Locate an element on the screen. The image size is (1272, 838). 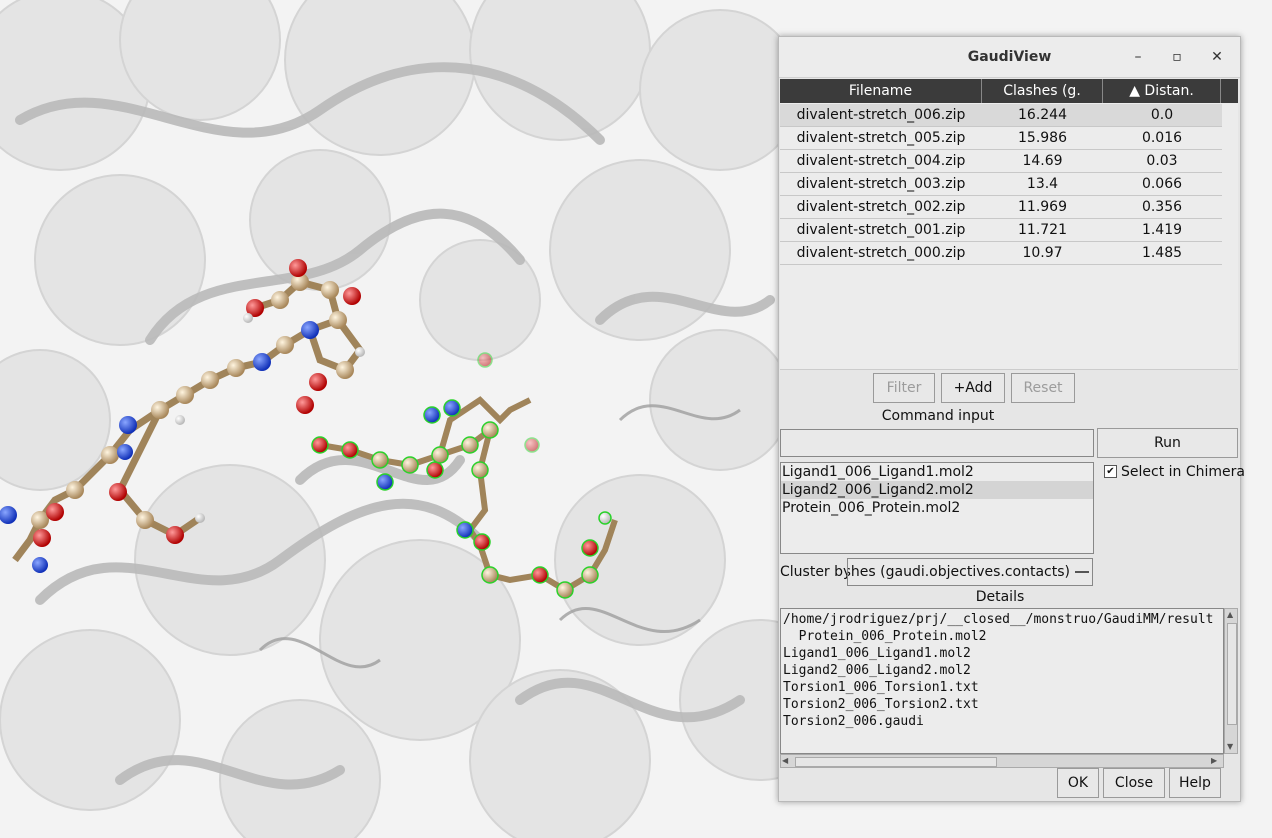
details-line: Torsion2_006.gaudi is located at coordinates (853, 721).